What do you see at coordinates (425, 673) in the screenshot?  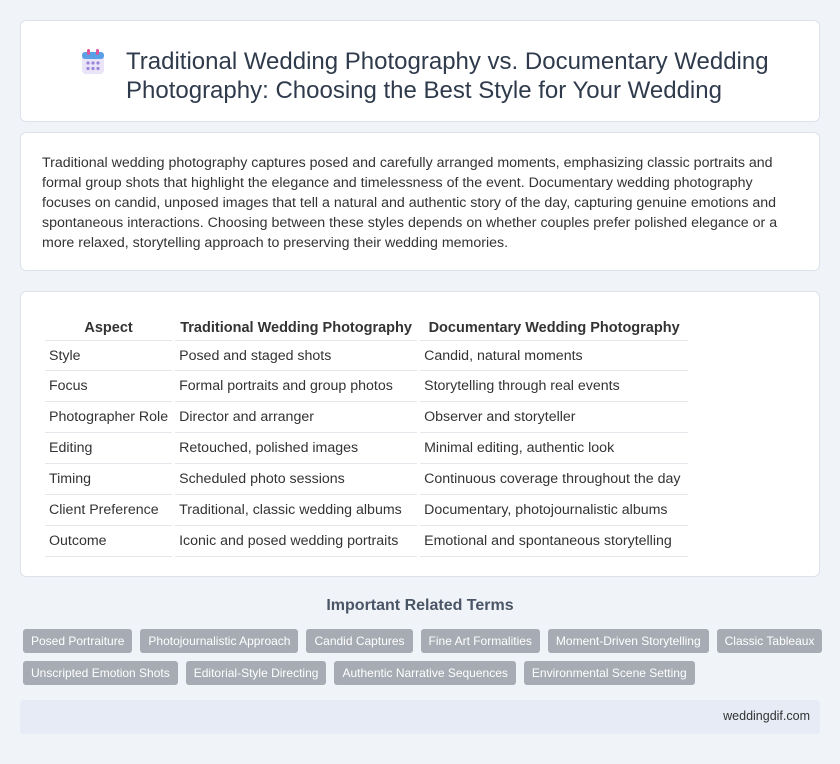 I see `related-term-tag: Authentic Narrative Sequences` at bounding box center [425, 673].